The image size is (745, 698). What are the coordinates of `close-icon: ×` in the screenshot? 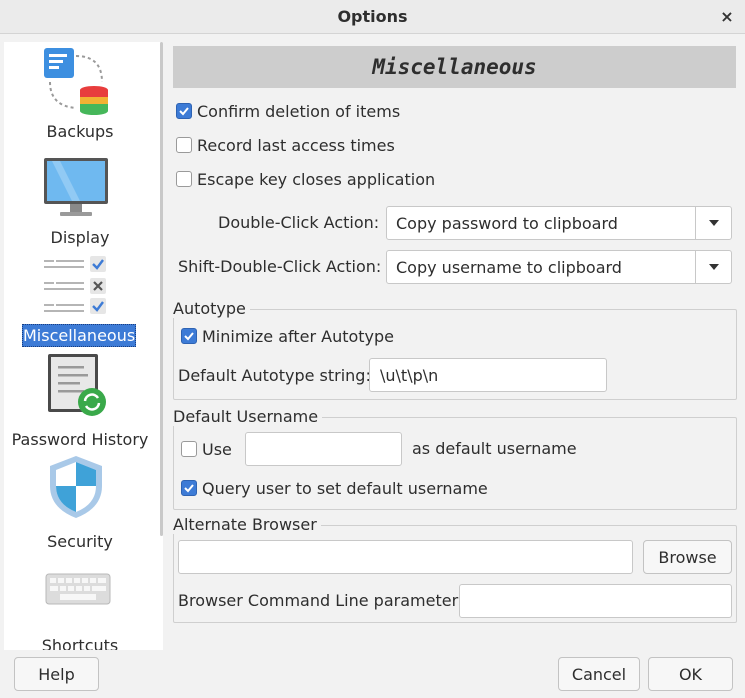 It's located at (727, 16).